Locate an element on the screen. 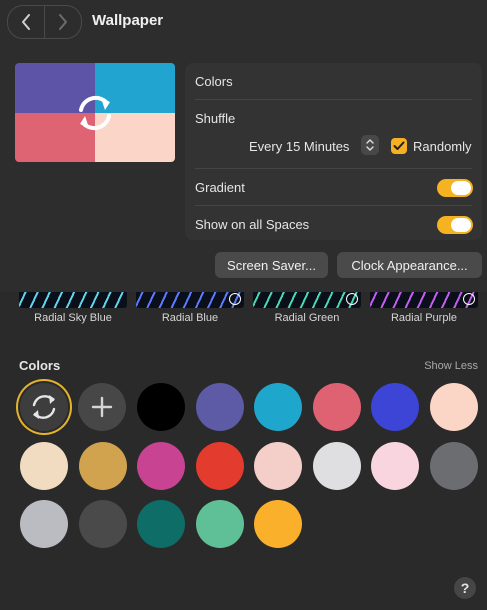 The height and width of the screenshot is (610, 487). chevron-left-icon is located at coordinates (26, 22).